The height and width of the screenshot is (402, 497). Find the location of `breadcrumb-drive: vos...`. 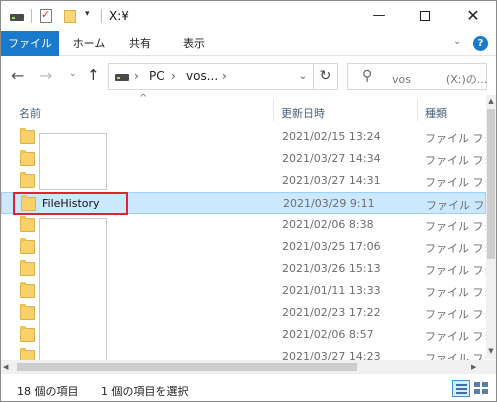

breadcrumb-drive: vos... is located at coordinates (202, 76).